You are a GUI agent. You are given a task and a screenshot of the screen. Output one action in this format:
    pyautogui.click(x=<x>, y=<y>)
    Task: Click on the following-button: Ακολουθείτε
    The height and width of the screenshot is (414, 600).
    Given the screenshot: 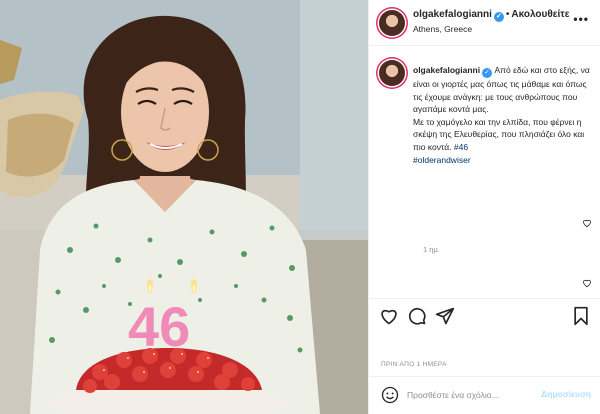 What is the action you would take?
    pyautogui.click(x=540, y=14)
    